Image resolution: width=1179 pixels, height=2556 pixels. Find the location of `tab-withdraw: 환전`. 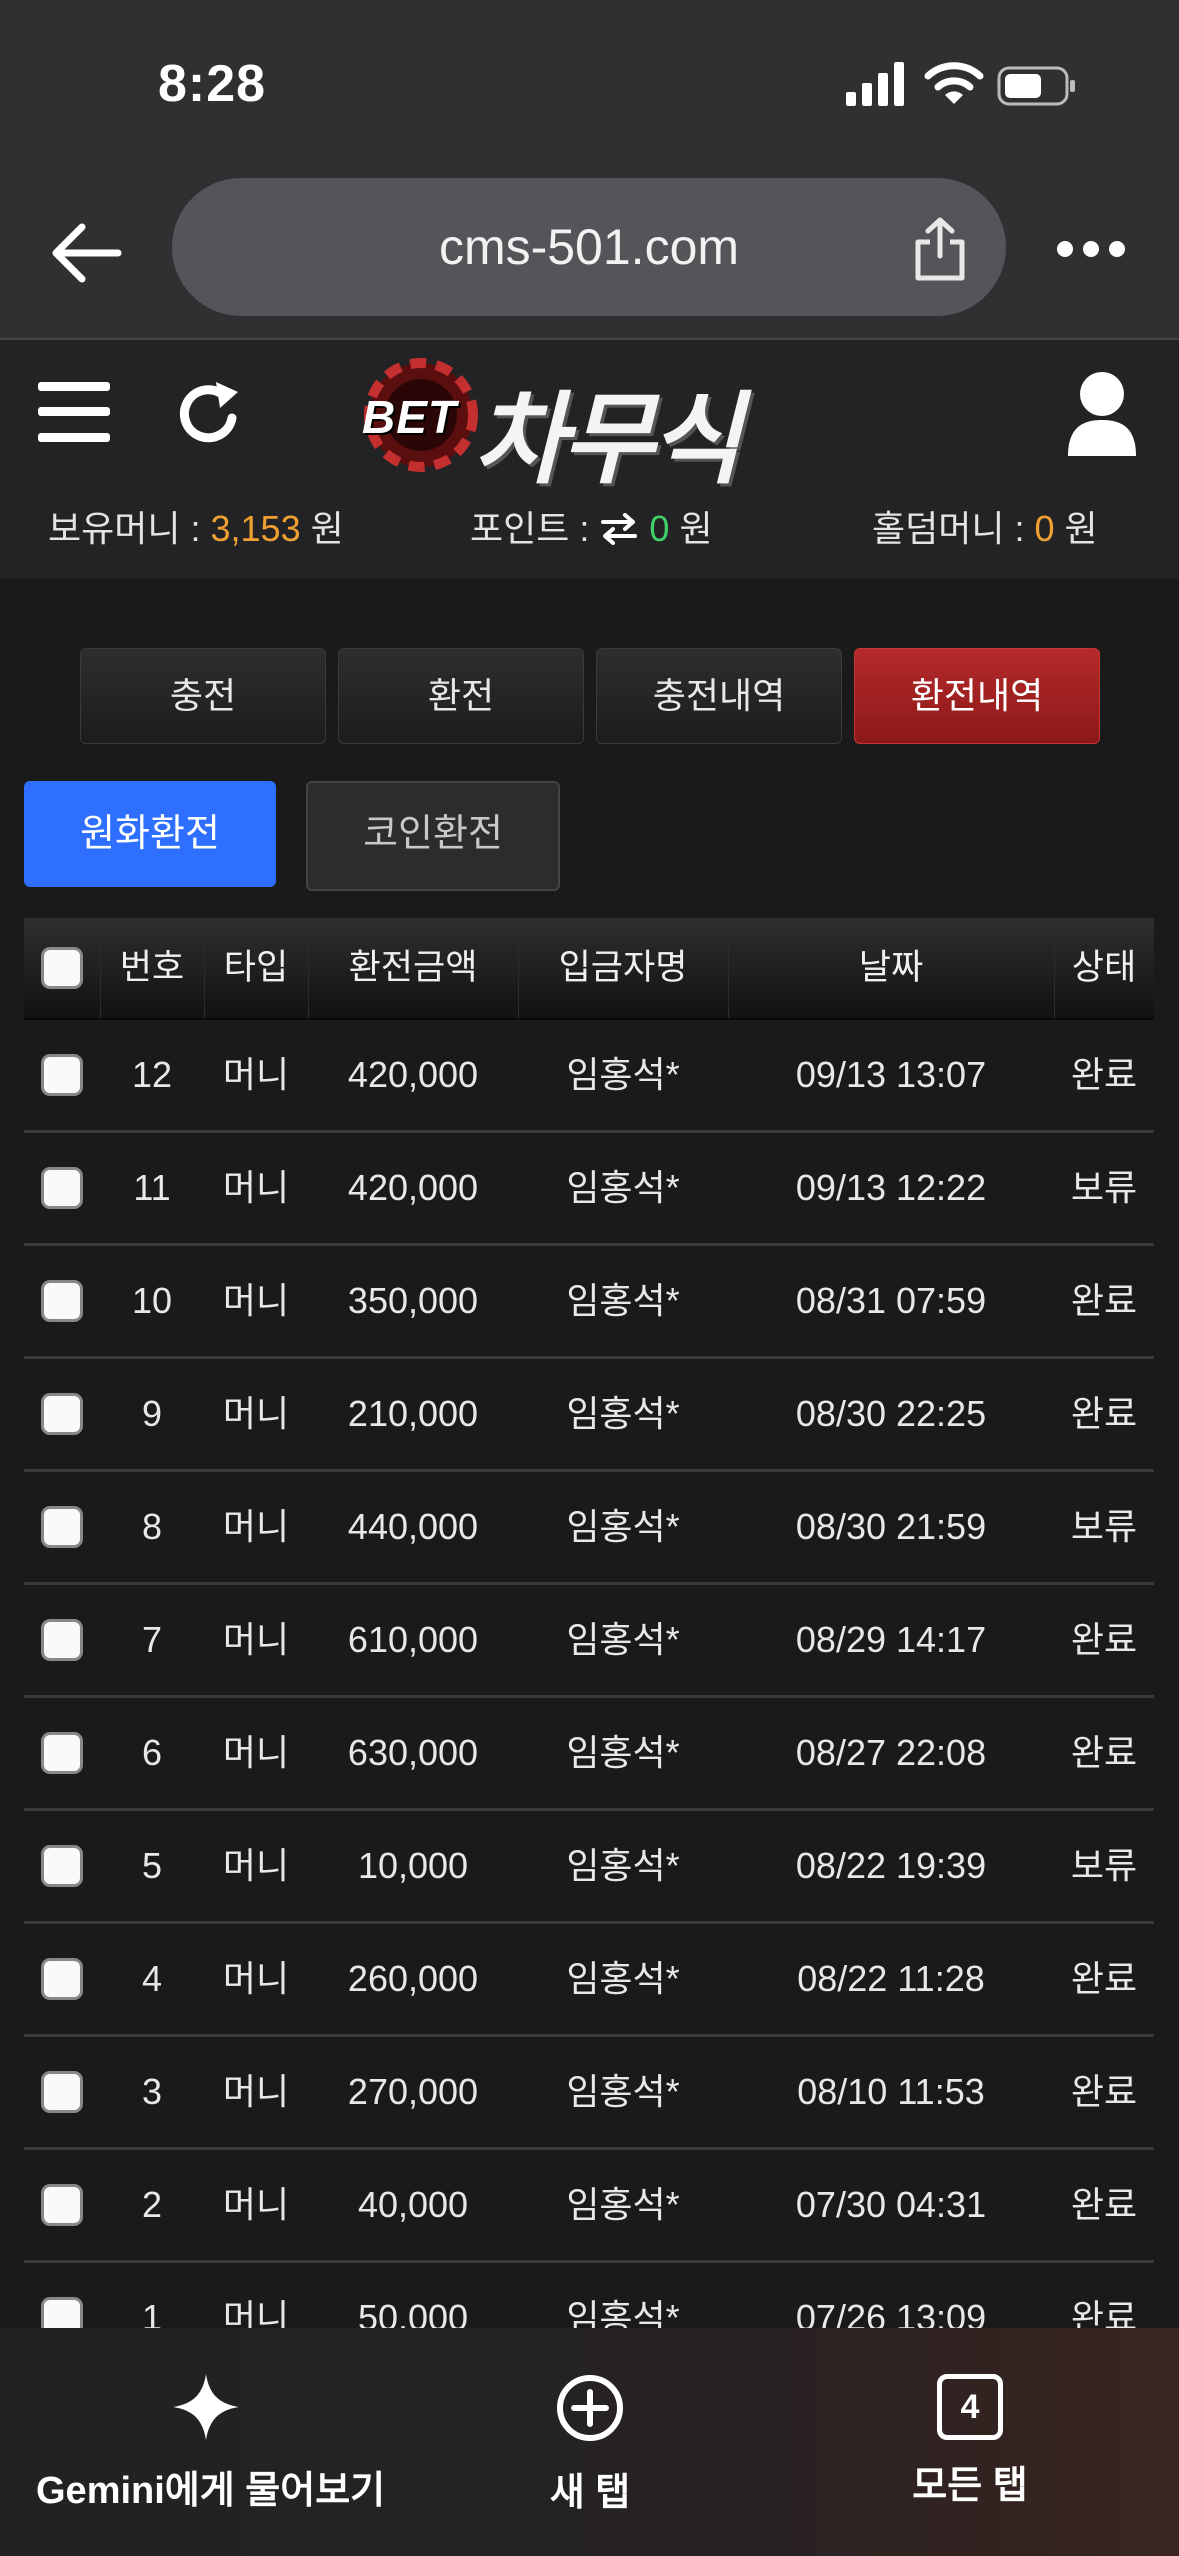

tab-withdraw: 환전 is located at coordinates (461, 696).